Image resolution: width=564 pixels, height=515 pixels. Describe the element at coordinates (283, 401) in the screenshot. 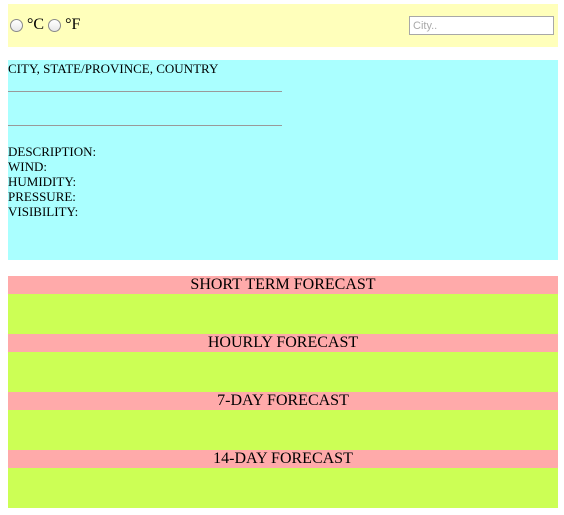

I see `seven-day-forecast-header: 7-DAY FORECAST` at that location.